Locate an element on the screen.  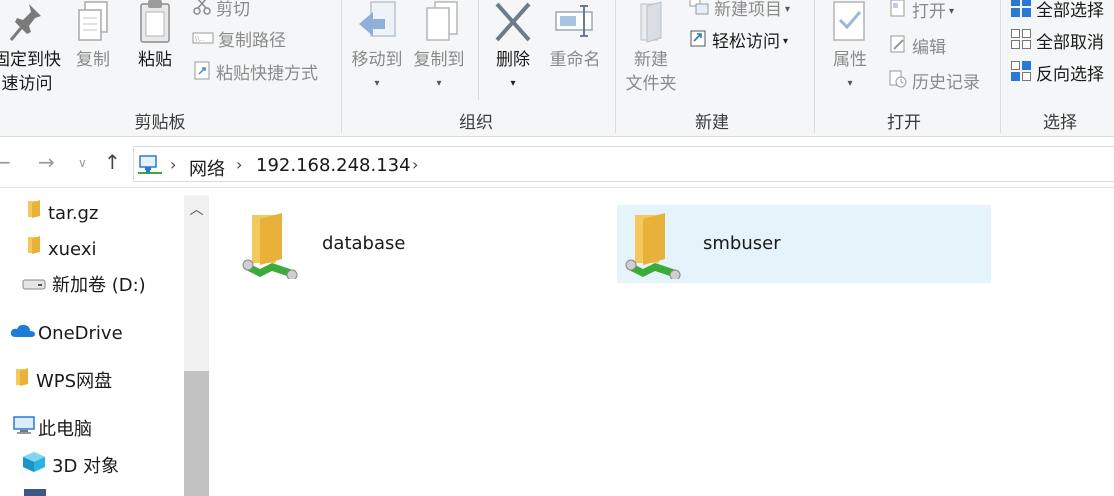
properties-icon is located at coordinates (849, 21).